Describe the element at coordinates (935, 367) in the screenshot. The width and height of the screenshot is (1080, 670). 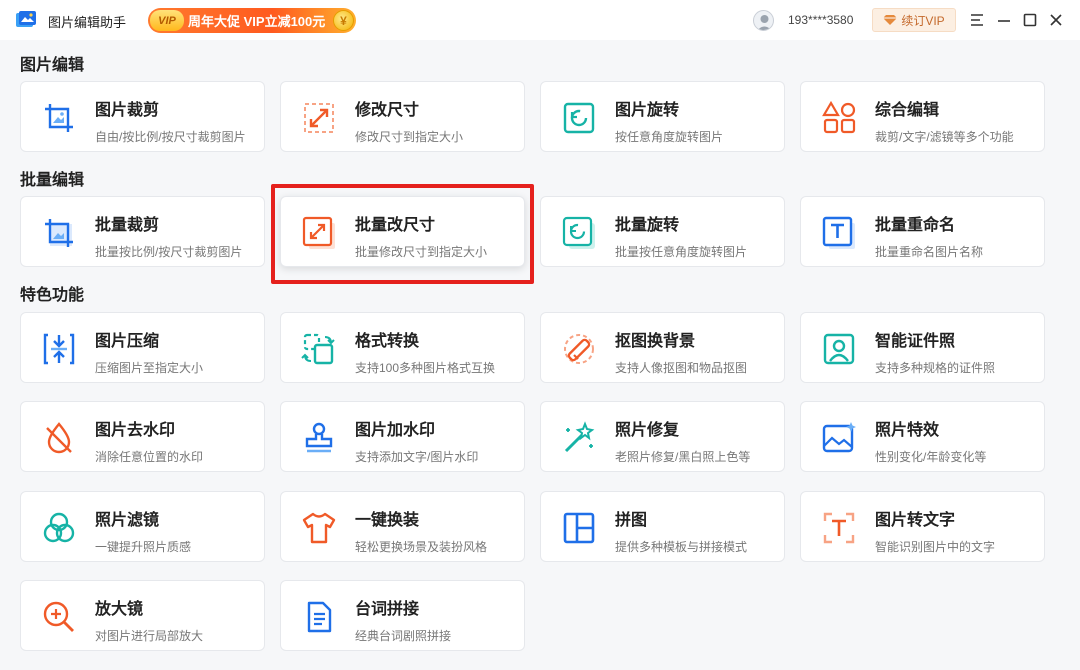
I see `card-desc: 支持多种规格的证件照` at that location.